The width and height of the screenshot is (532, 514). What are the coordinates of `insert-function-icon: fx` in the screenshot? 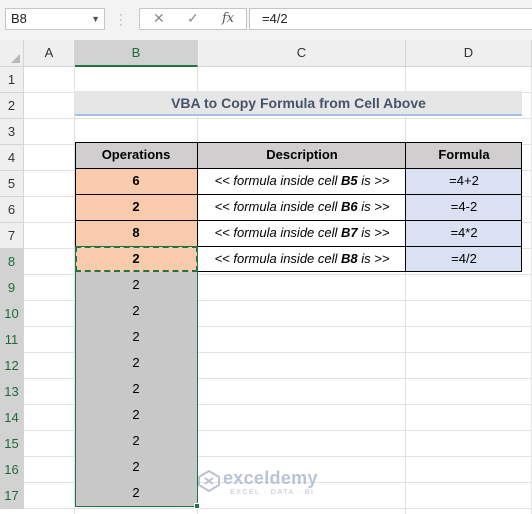 It's located at (228, 18).